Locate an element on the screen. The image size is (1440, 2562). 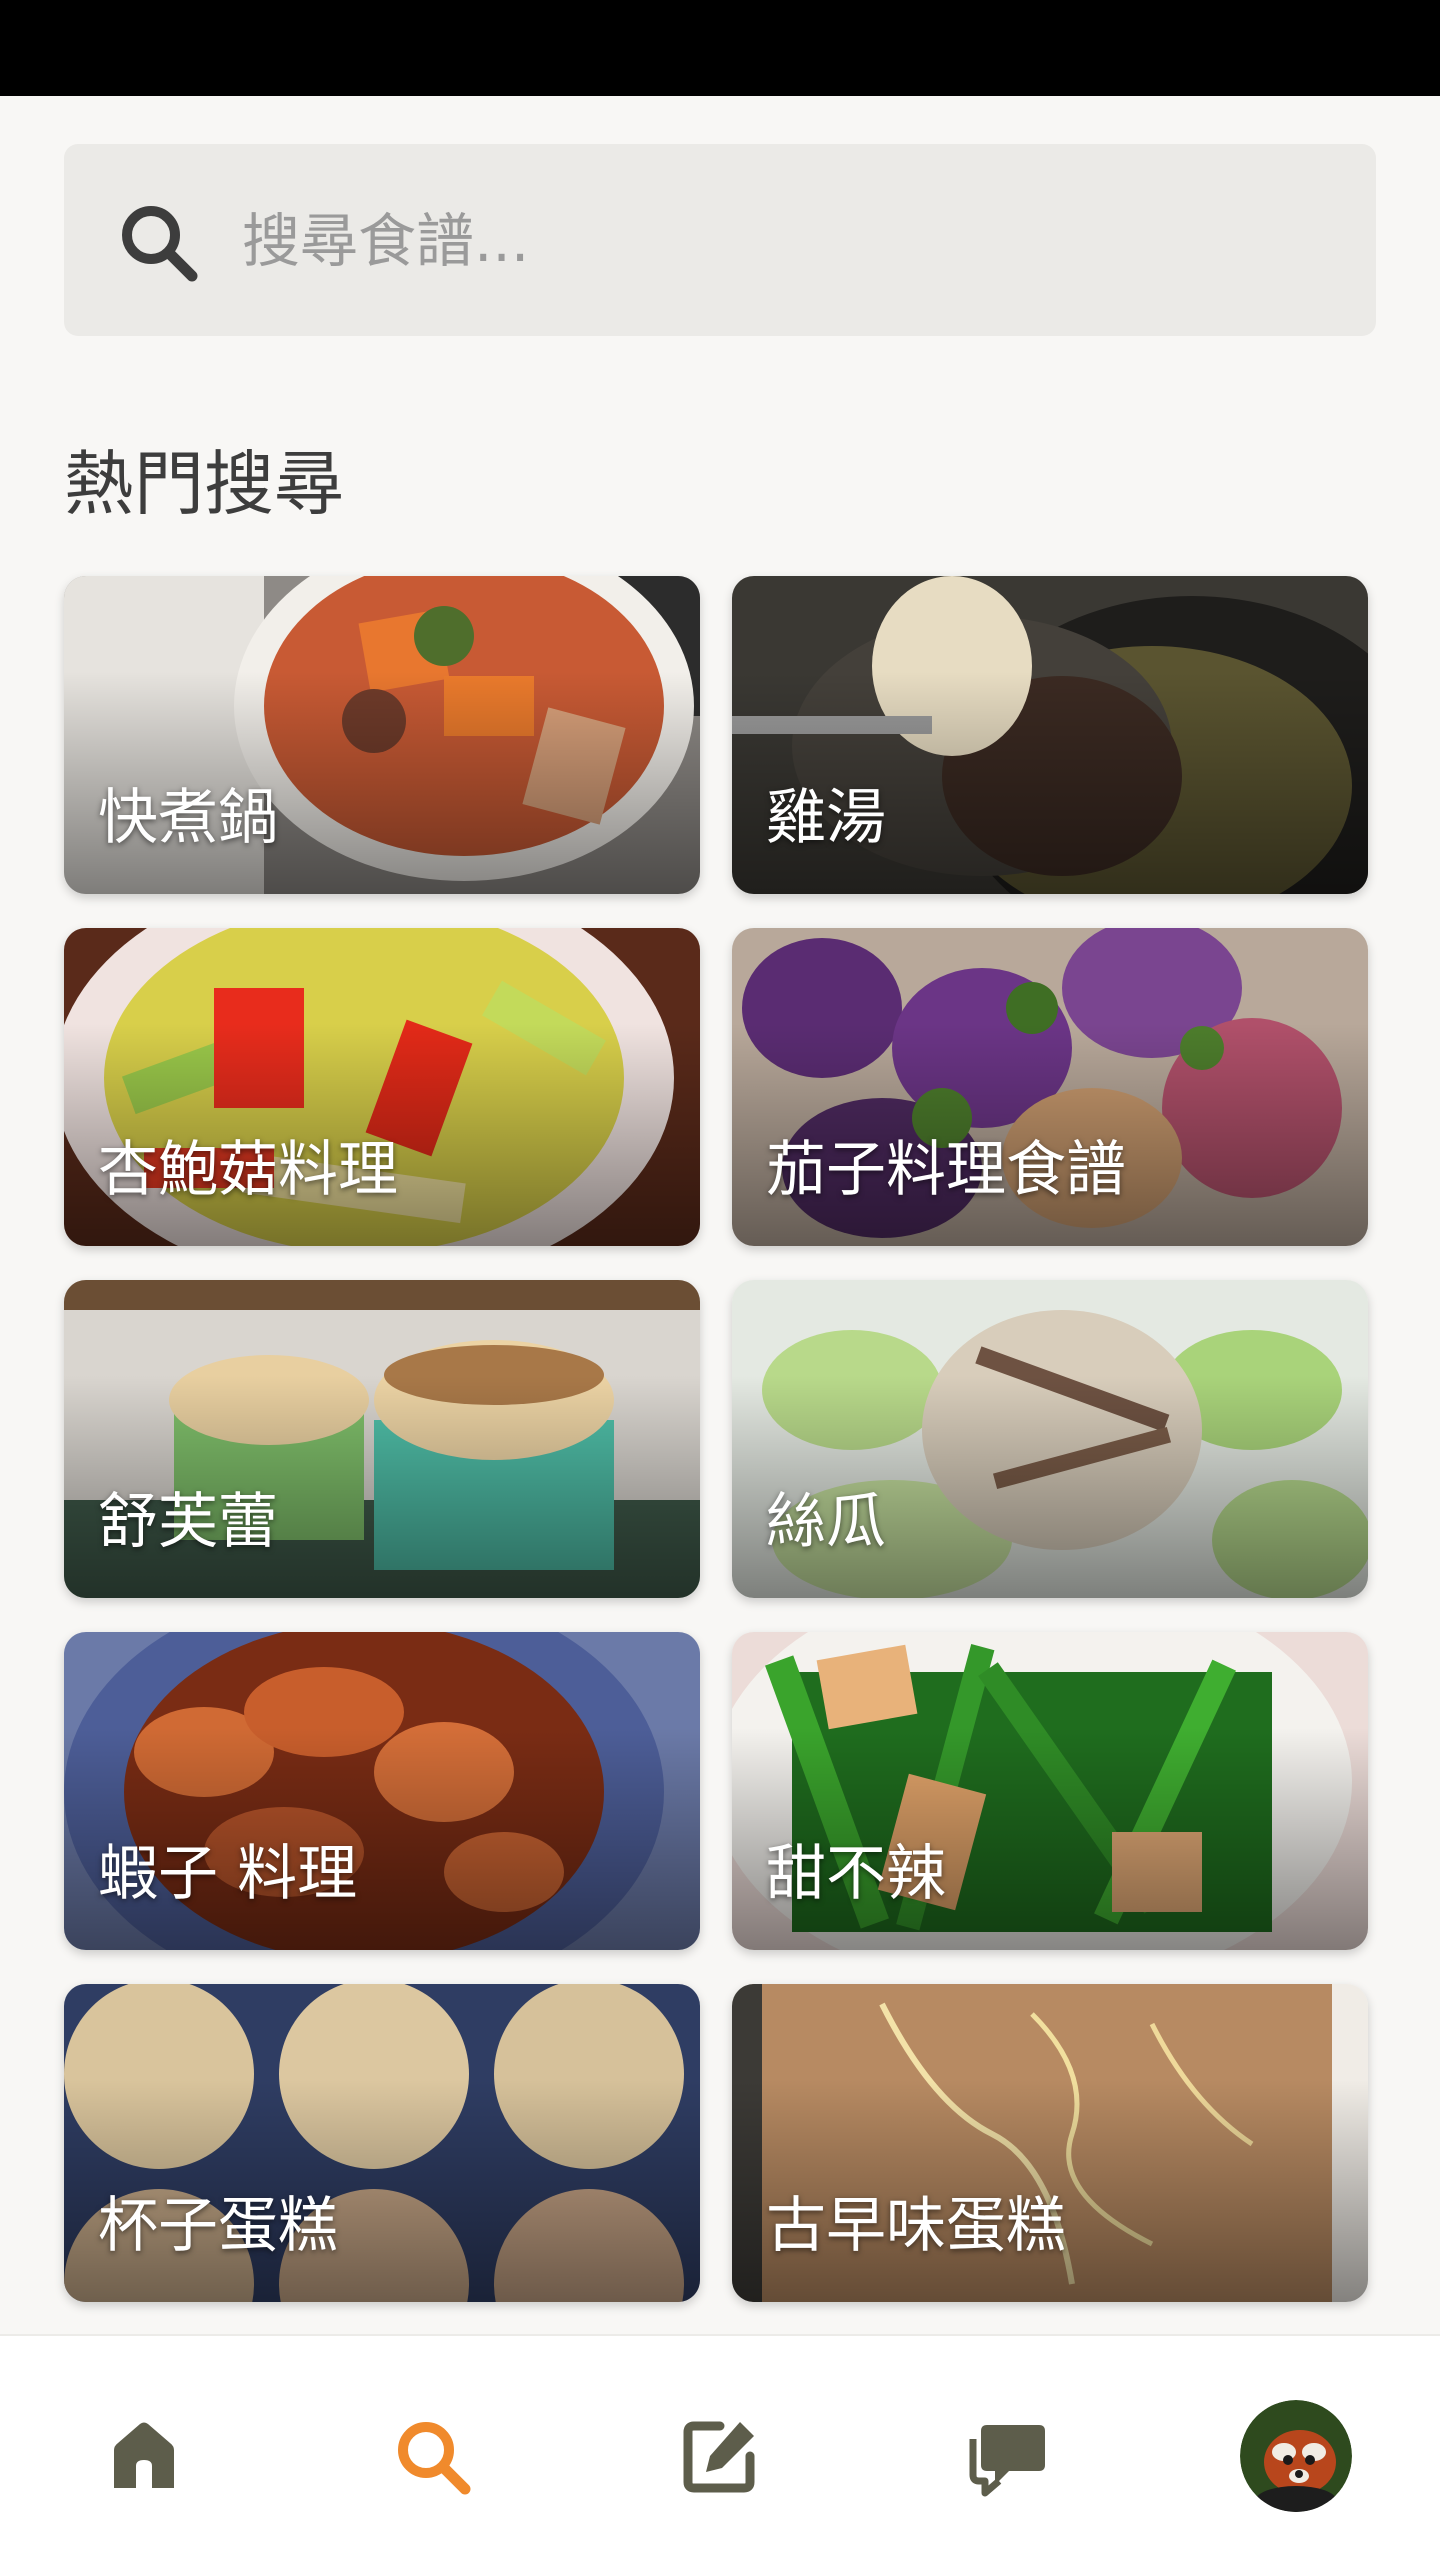
recipe-tile: 雞湯 is located at coordinates (1050, 735).